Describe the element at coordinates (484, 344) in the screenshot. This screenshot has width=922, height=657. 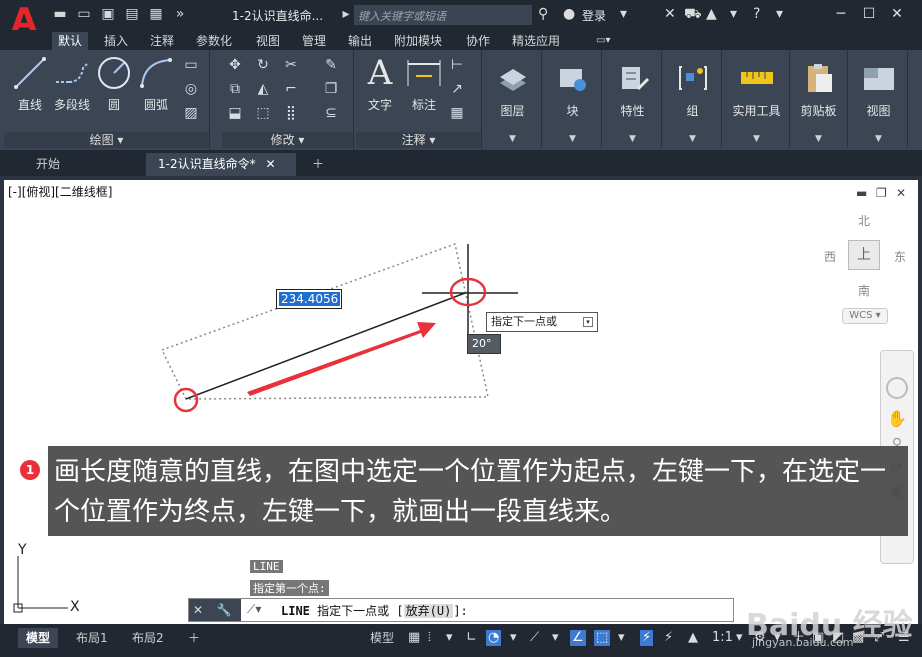
I see `angle-input: 20°` at that location.